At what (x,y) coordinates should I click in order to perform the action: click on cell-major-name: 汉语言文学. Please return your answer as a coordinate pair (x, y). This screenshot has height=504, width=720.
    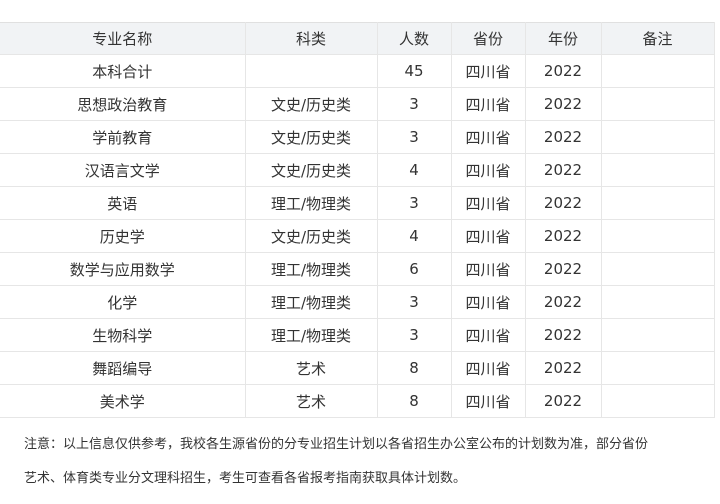
    Looking at the image, I should click on (123, 170).